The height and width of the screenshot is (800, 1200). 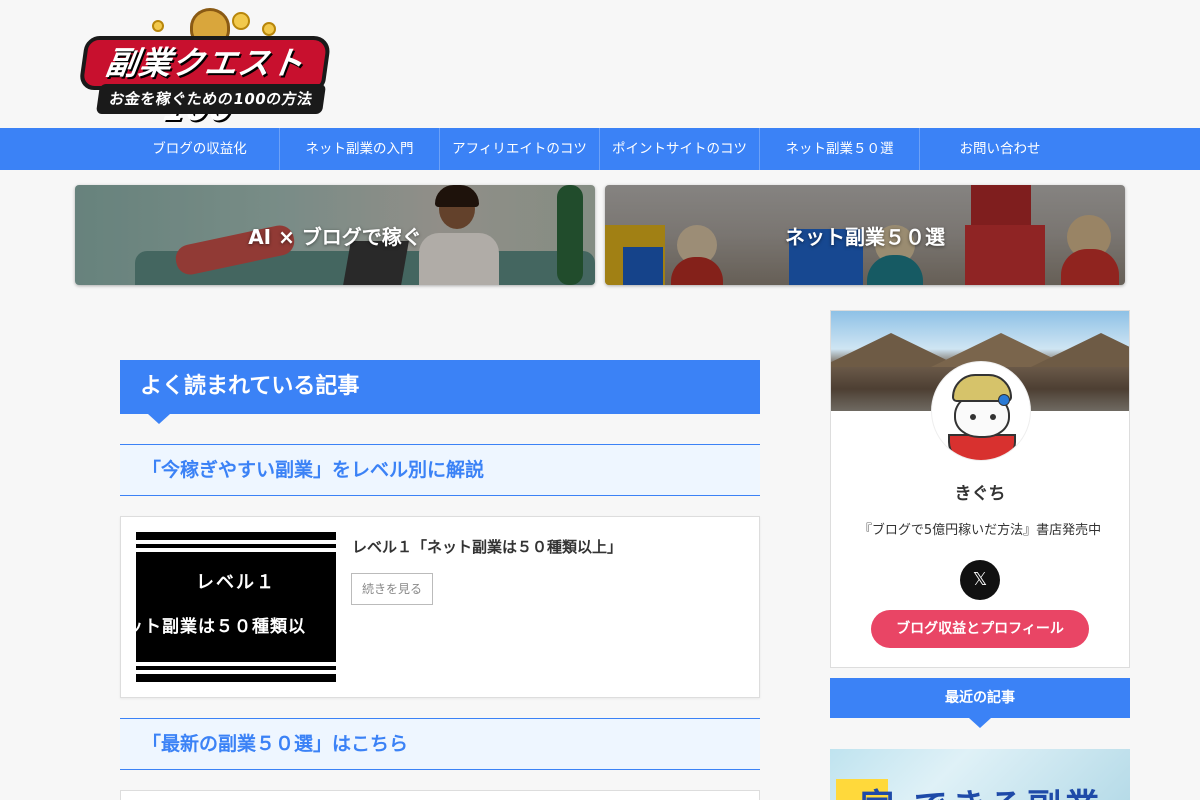 I want to click on cat-helmet, so click(x=982, y=390).